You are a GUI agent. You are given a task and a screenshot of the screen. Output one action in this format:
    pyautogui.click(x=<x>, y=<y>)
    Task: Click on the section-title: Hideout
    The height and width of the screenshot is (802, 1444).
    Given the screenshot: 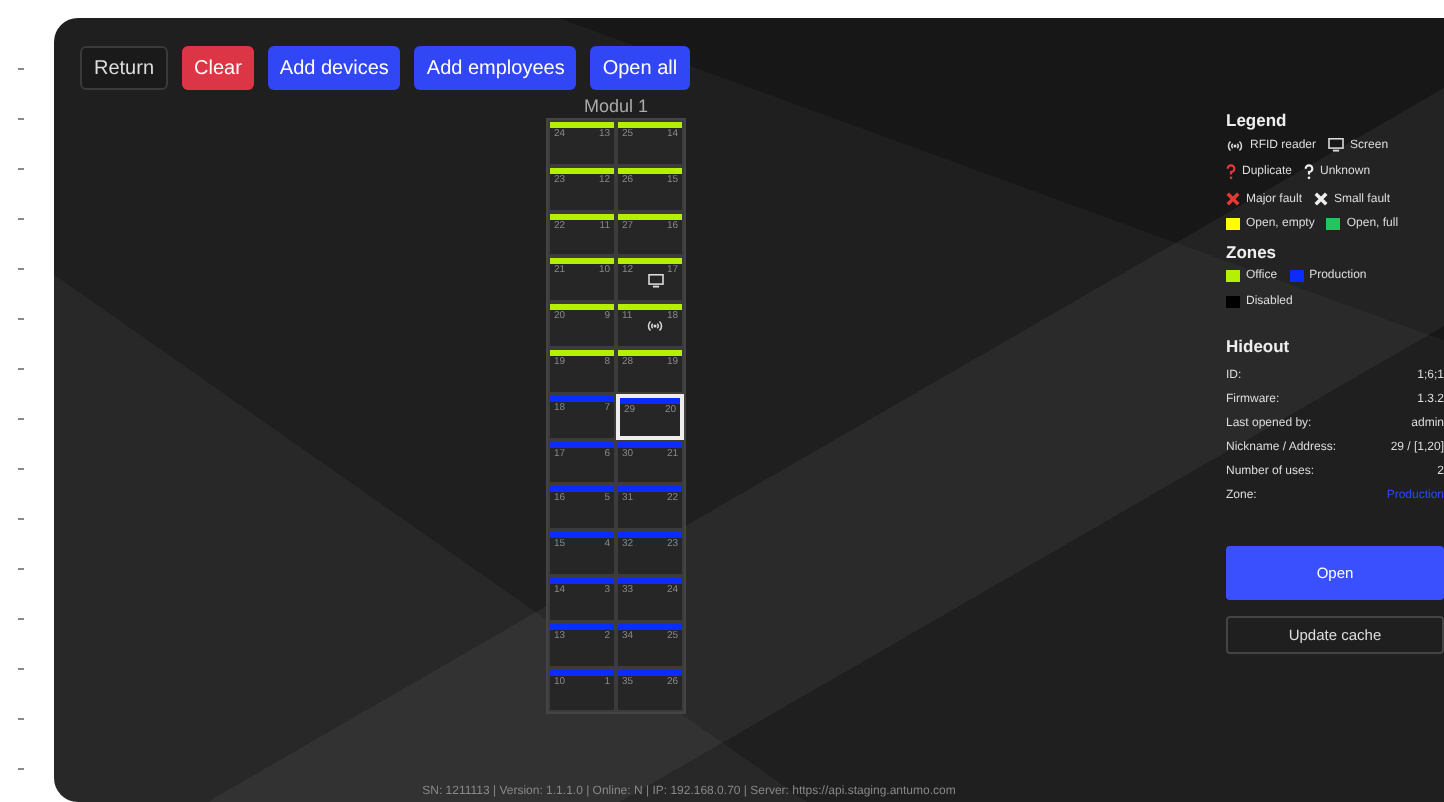 What is the action you would take?
    pyautogui.click(x=1259, y=346)
    